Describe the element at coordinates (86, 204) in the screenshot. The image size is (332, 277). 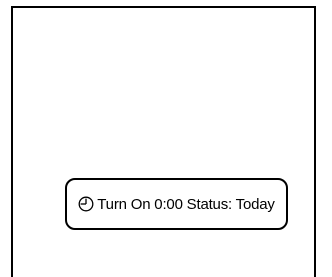
I see `clock-icon` at that location.